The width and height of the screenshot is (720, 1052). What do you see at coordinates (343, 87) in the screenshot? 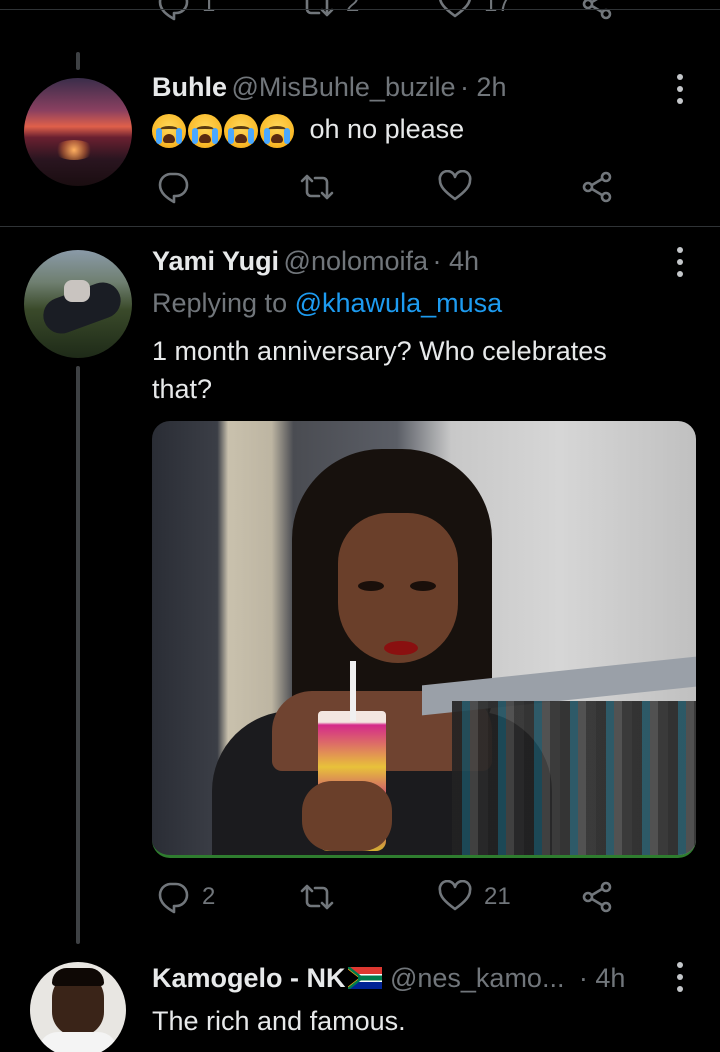
I see `user-handle: @MisBuhle_buzile` at bounding box center [343, 87].